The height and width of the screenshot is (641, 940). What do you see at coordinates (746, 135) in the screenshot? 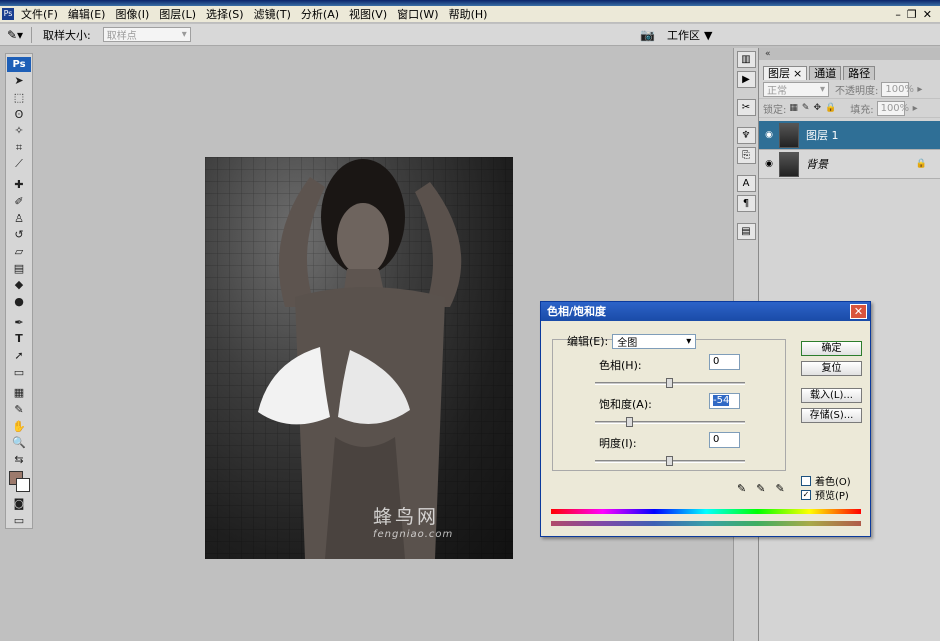
I see `brushes-panel-icon: ♆` at bounding box center [746, 135].